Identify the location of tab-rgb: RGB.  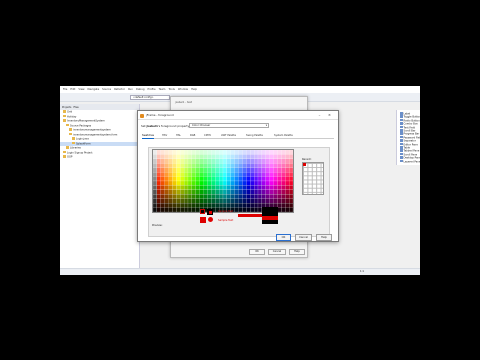
(192, 136).